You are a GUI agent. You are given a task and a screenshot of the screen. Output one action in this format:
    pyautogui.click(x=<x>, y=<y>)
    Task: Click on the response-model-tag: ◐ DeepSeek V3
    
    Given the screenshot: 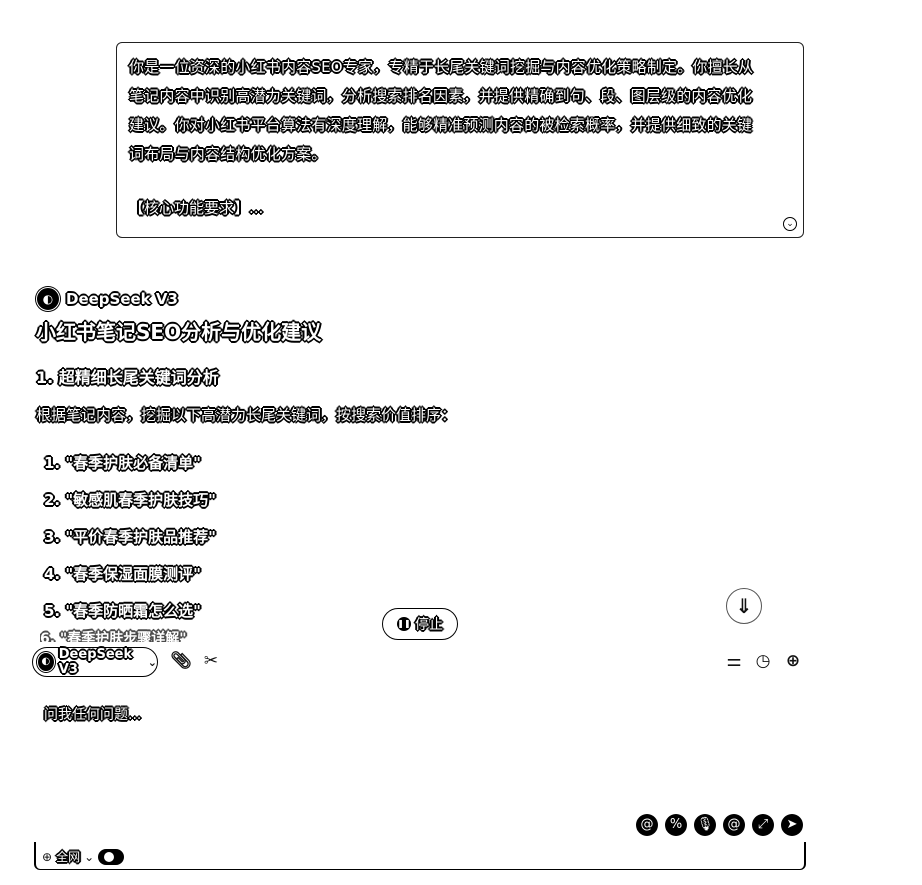 What is the action you would take?
    pyautogui.click(x=107, y=299)
    